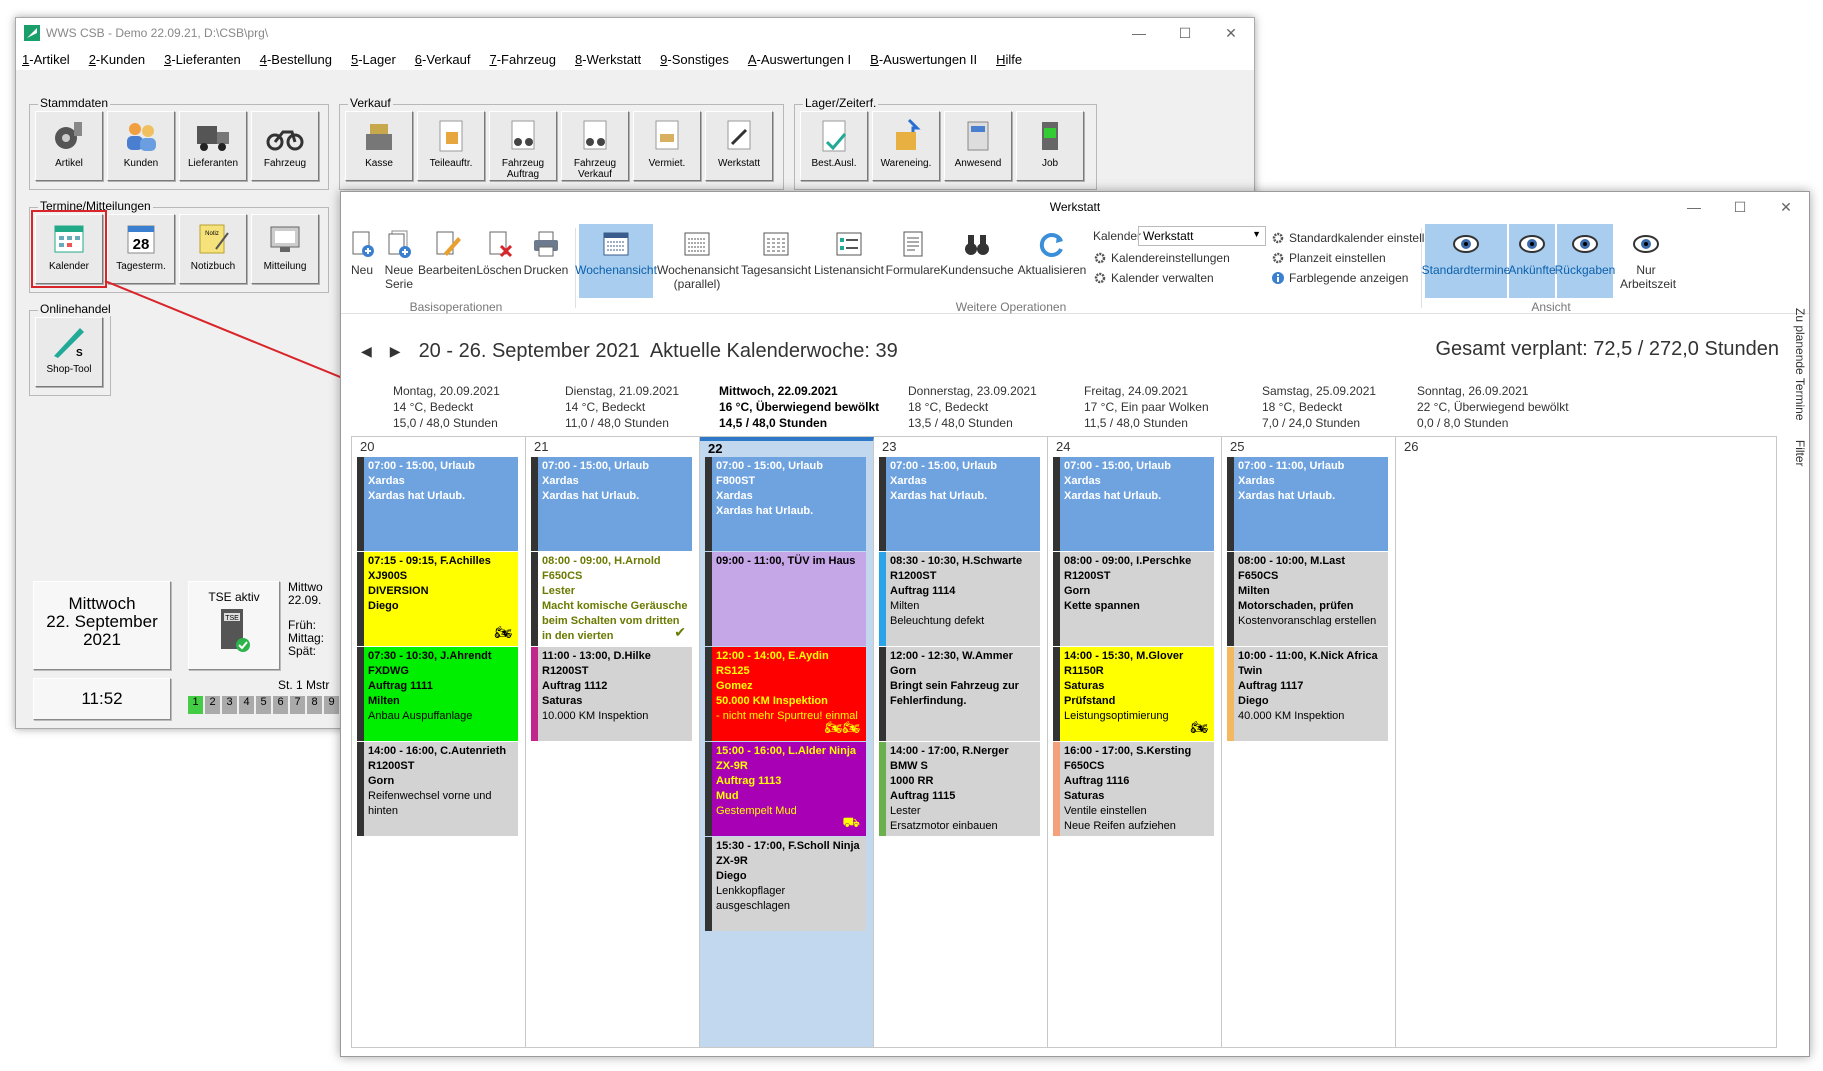 This screenshot has width=1823, height=1071. Describe the element at coordinates (399, 261) in the screenshot. I see `neue-serie-button: Neue Serie` at that location.